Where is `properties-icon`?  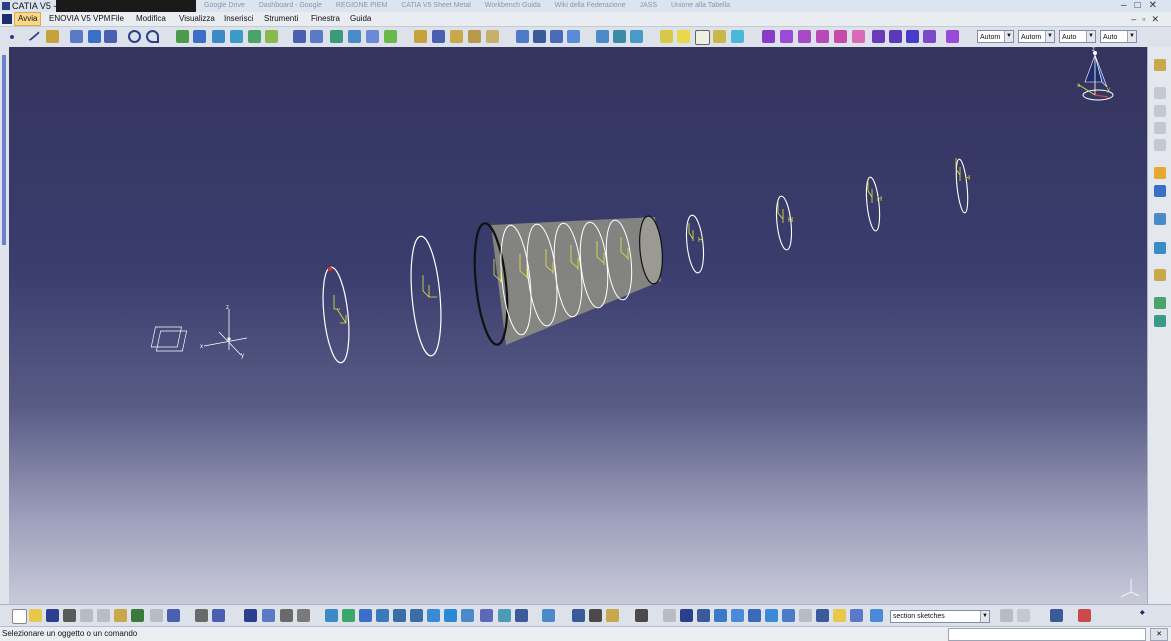 properties-icon is located at coordinates (771, 615).